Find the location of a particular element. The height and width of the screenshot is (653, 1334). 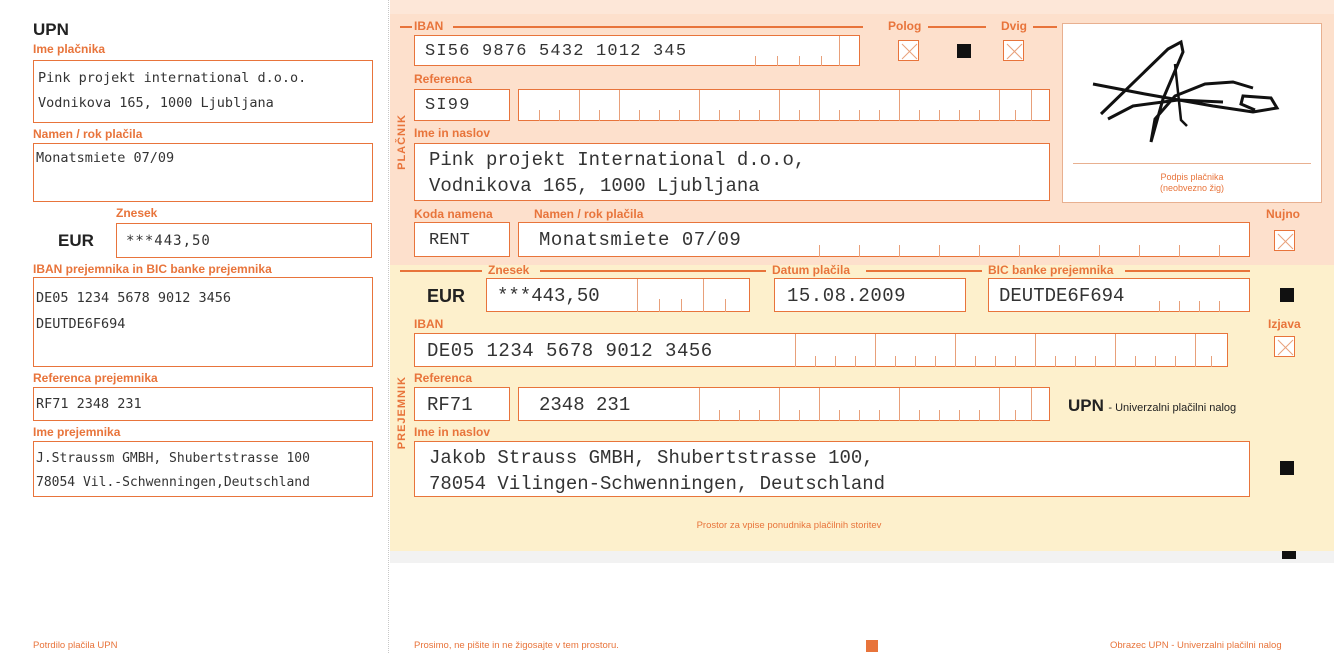

urgent-checkbox is located at coordinates (1284, 240).